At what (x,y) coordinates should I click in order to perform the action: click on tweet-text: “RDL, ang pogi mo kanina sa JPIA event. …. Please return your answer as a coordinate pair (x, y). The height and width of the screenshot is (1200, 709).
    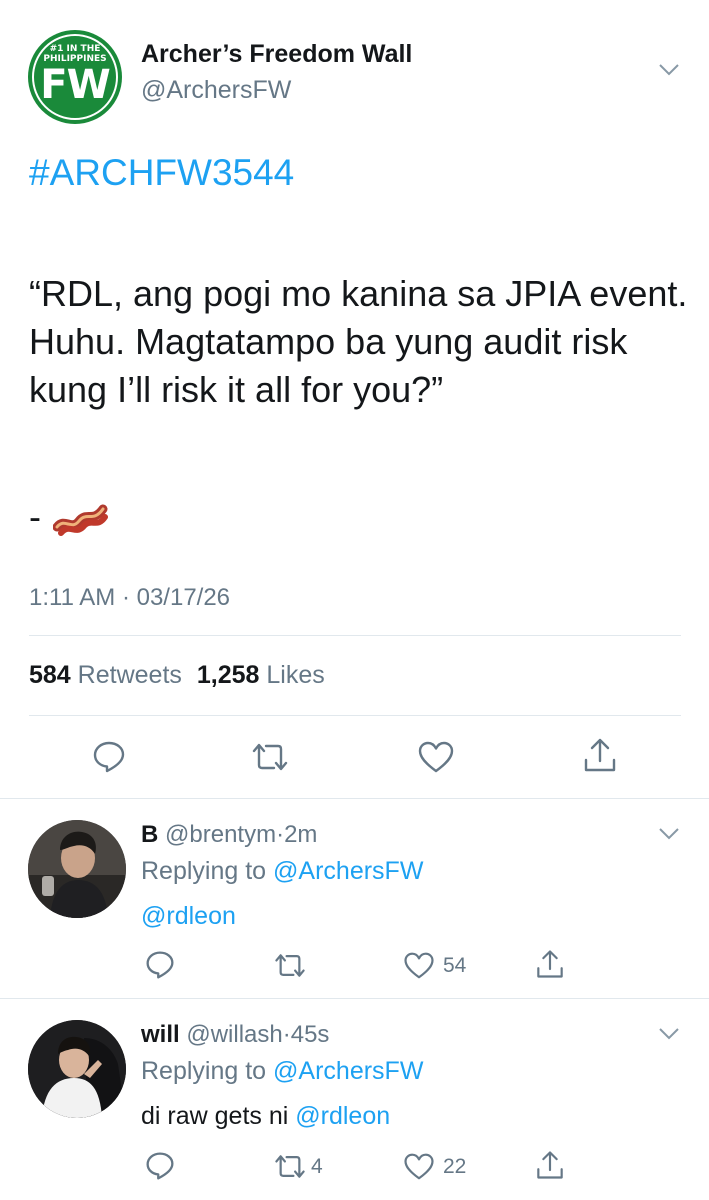
    Looking at the image, I should click on (358, 341).